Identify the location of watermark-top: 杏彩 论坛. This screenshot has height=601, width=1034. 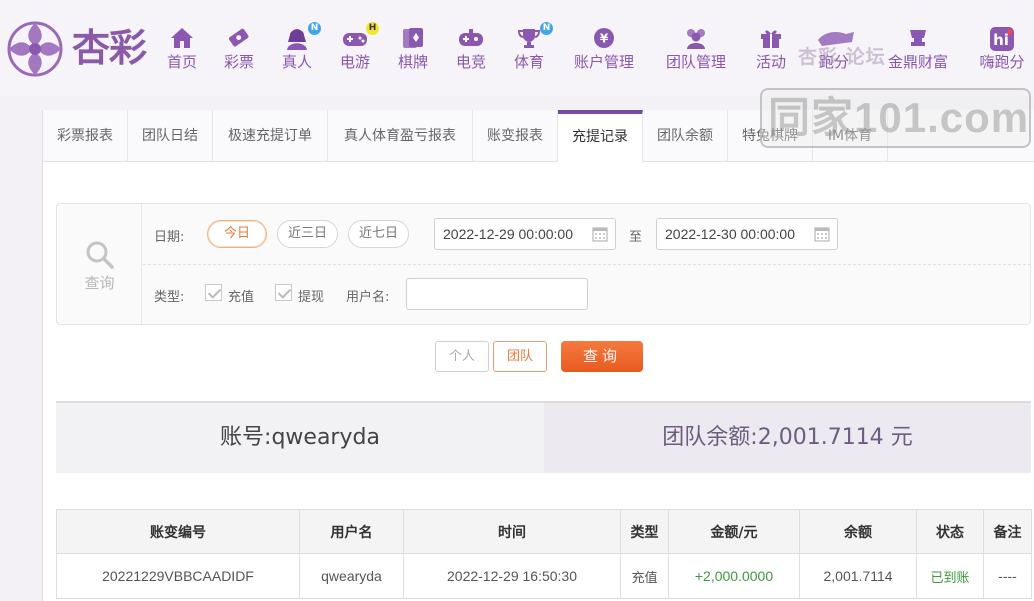
(842, 57).